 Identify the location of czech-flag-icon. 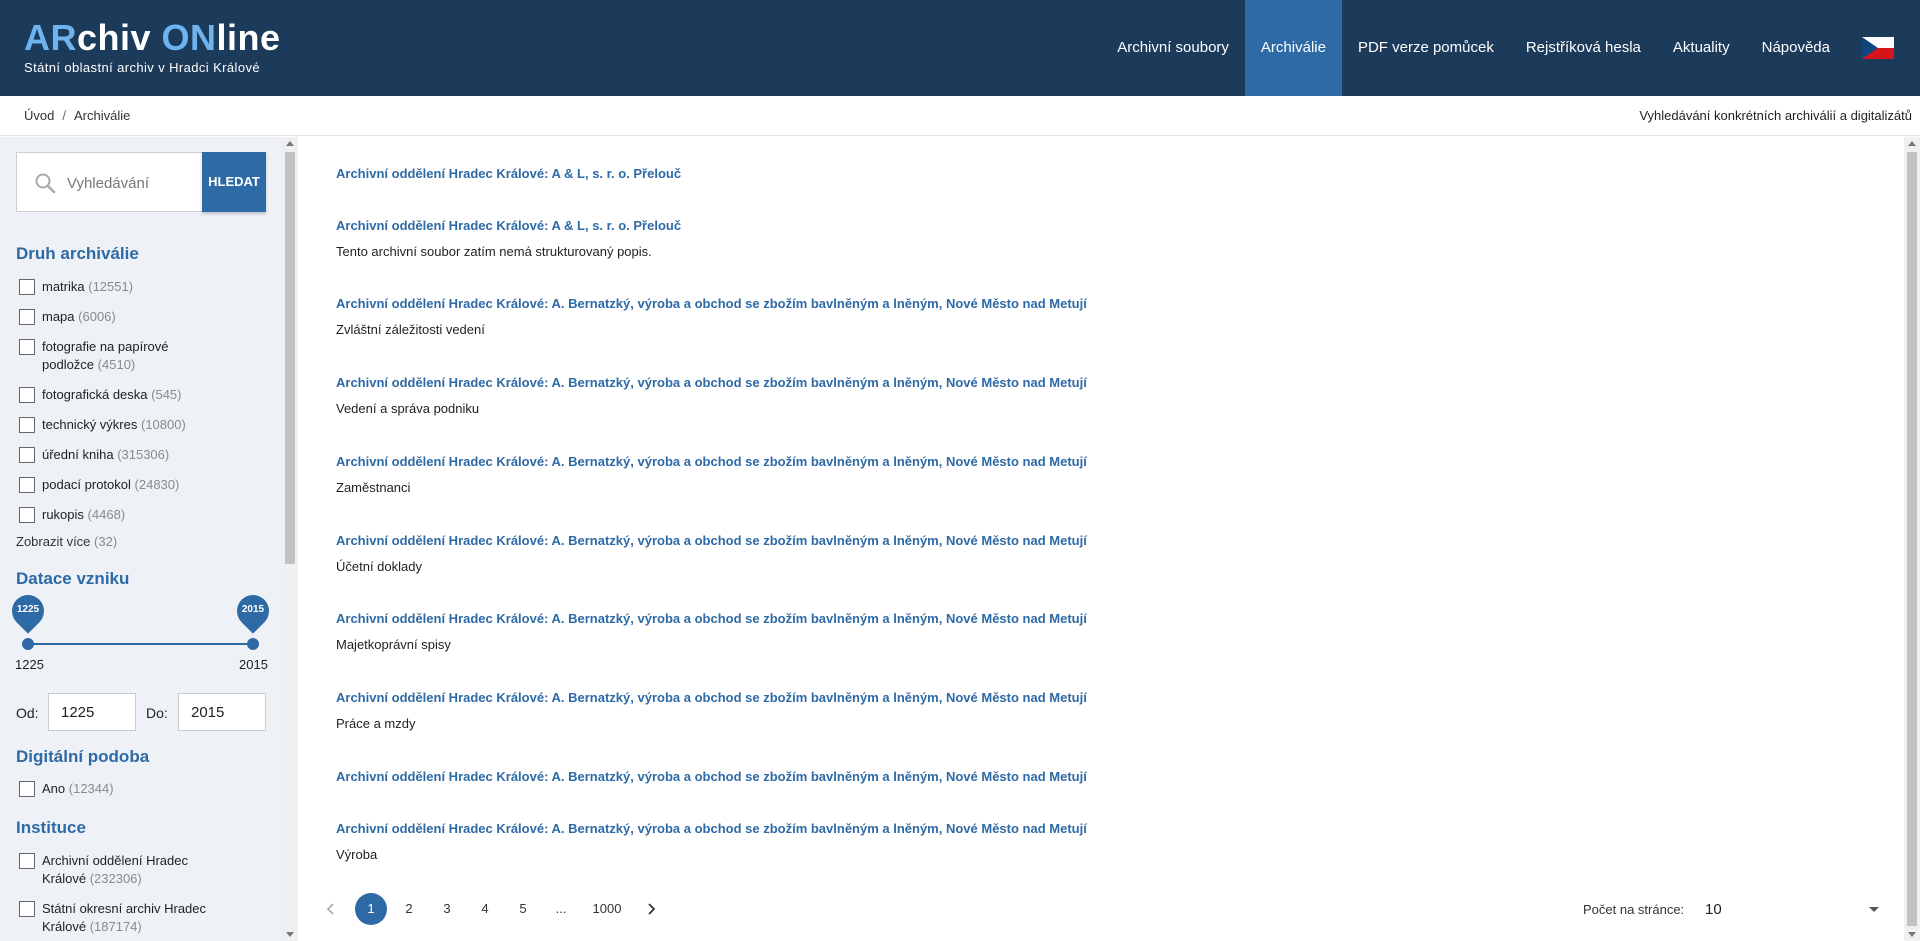
(1878, 48).